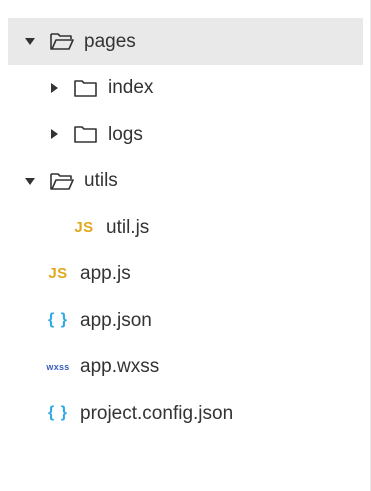 This screenshot has width=371, height=491. Describe the element at coordinates (185, 274) in the screenshot. I see `tree-item-app-js: JS app.js` at that location.